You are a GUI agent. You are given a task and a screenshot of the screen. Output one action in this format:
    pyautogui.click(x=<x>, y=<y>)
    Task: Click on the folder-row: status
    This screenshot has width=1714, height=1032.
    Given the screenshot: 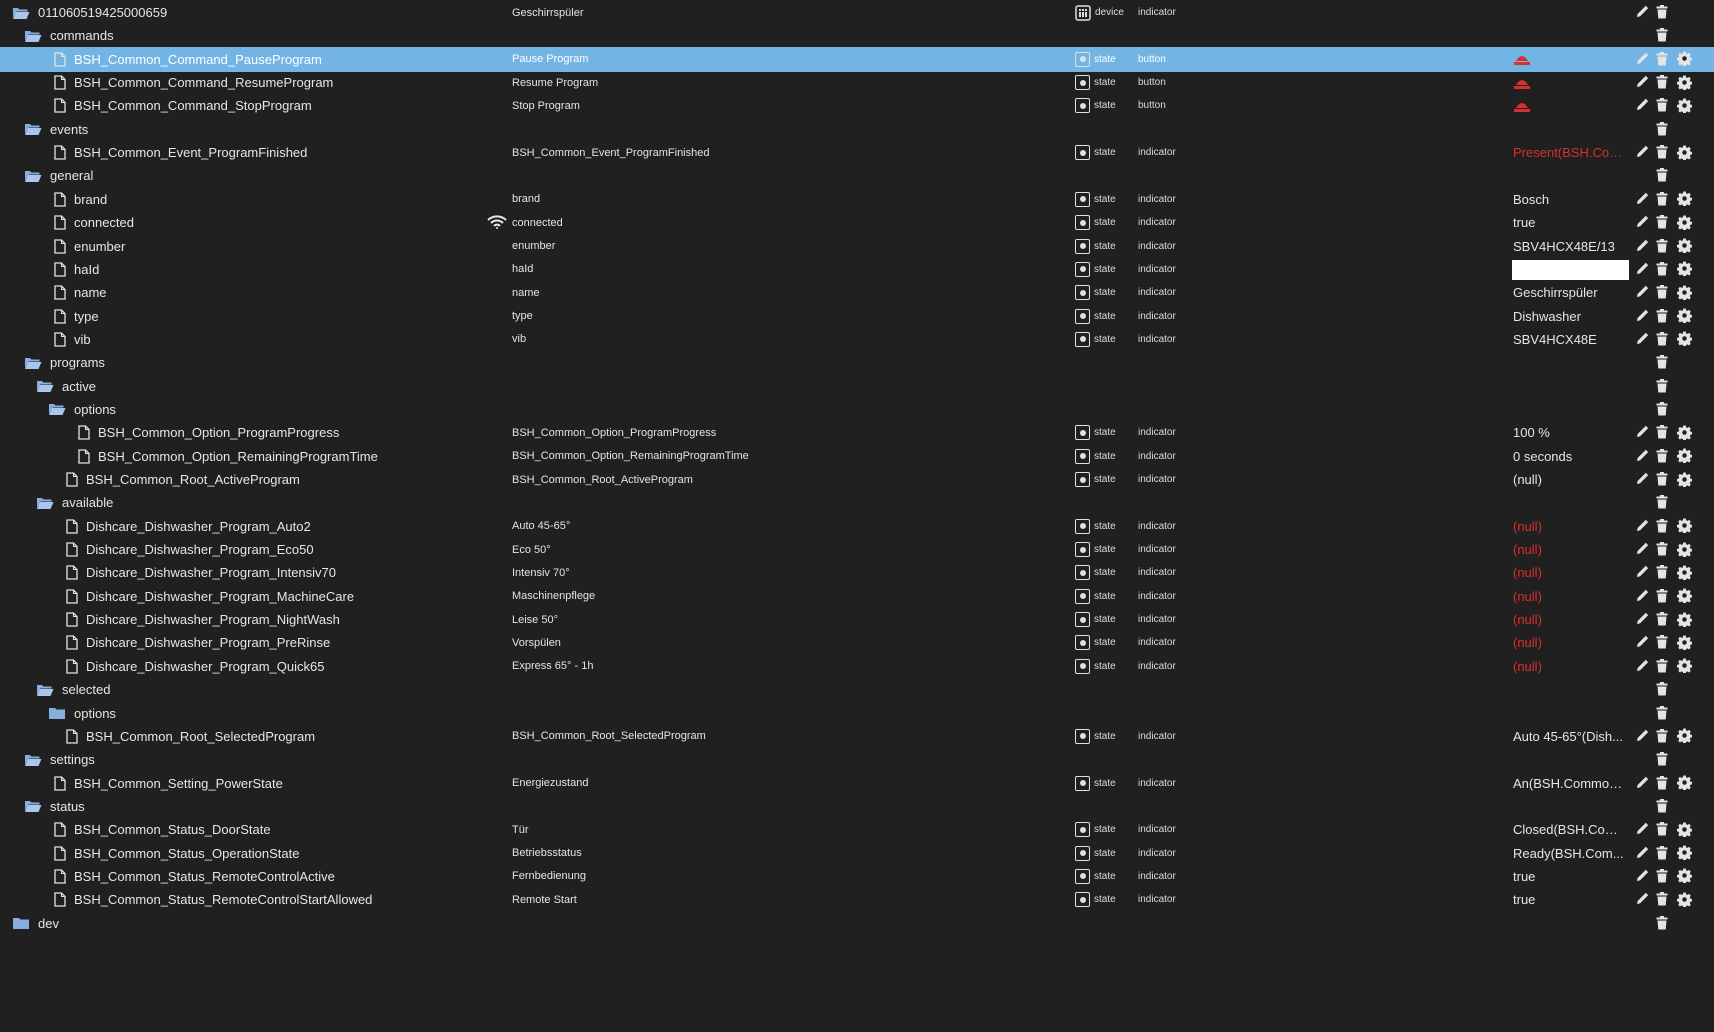 What is the action you would take?
    pyautogui.click(x=857, y=806)
    